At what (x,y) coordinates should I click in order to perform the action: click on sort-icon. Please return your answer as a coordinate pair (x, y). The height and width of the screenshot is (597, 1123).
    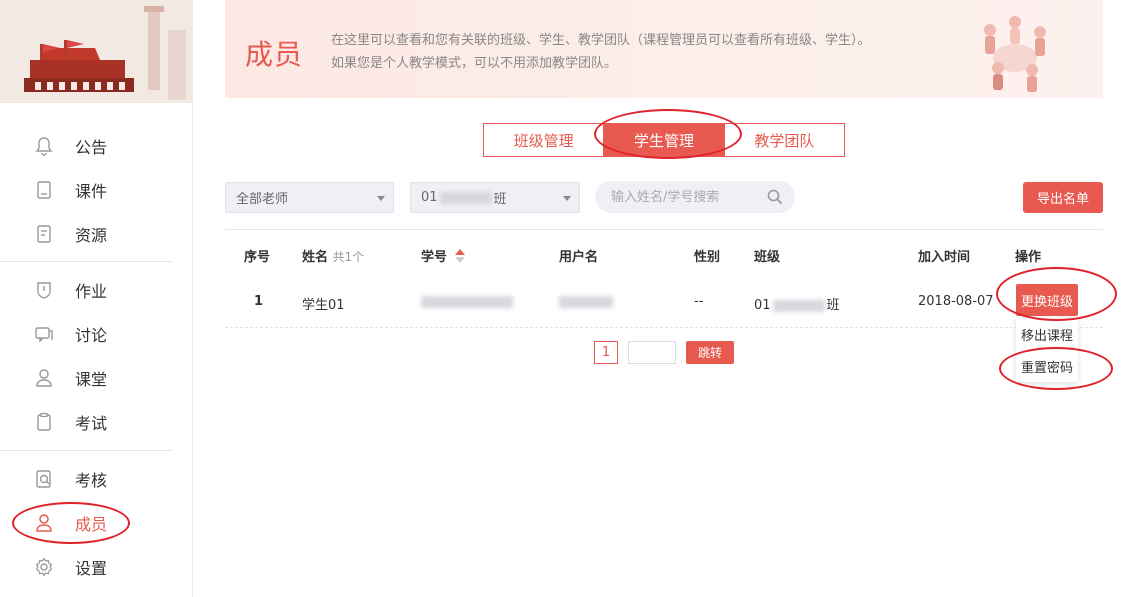
    Looking at the image, I should click on (459, 256).